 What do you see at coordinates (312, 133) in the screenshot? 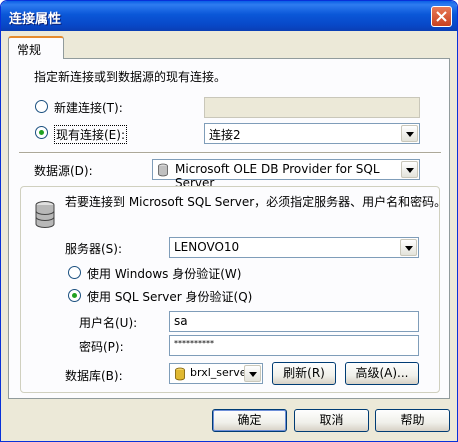
I see `existing-connection-select: 连接2` at bounding box center [312, 133].